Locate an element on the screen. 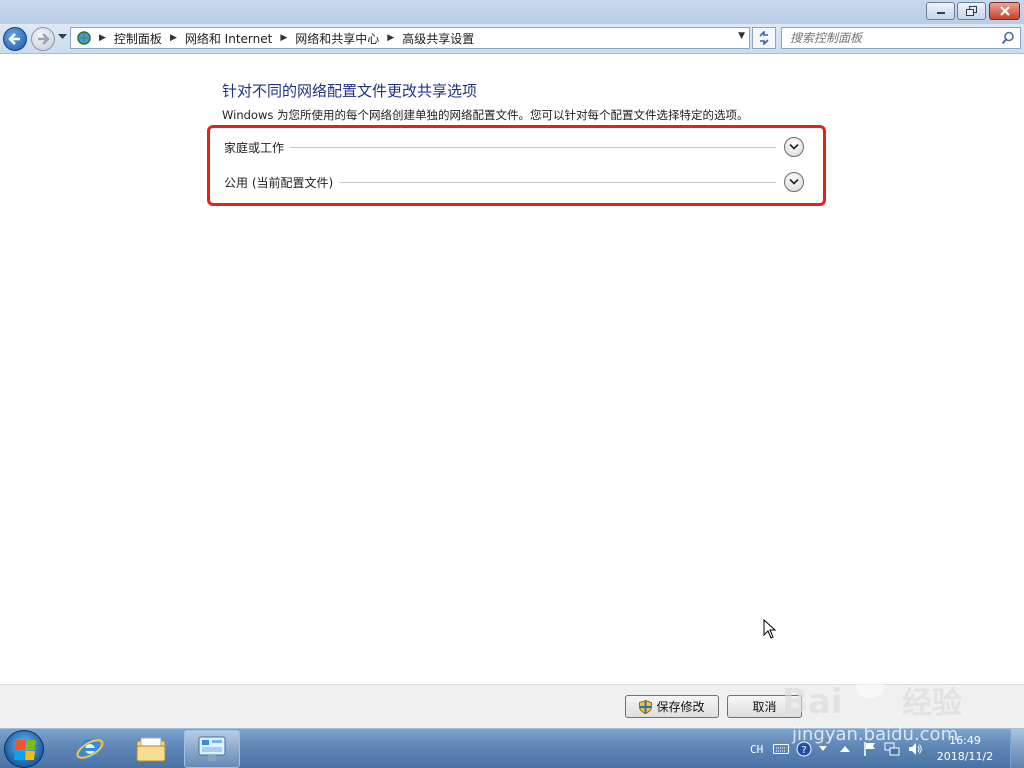 The image size is (1024, 768). restore-icon is located at coordinates (971, 11).